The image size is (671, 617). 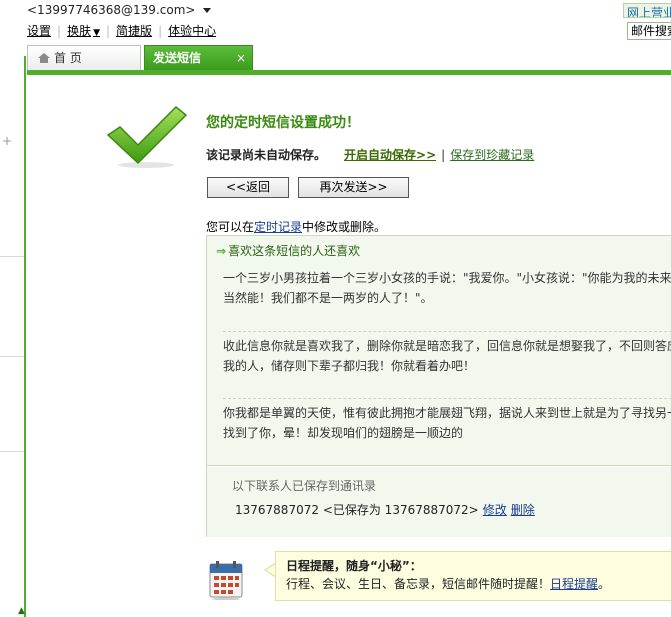 I want to click on arrow-up-icon: ▲, so click(x=21, y=611).